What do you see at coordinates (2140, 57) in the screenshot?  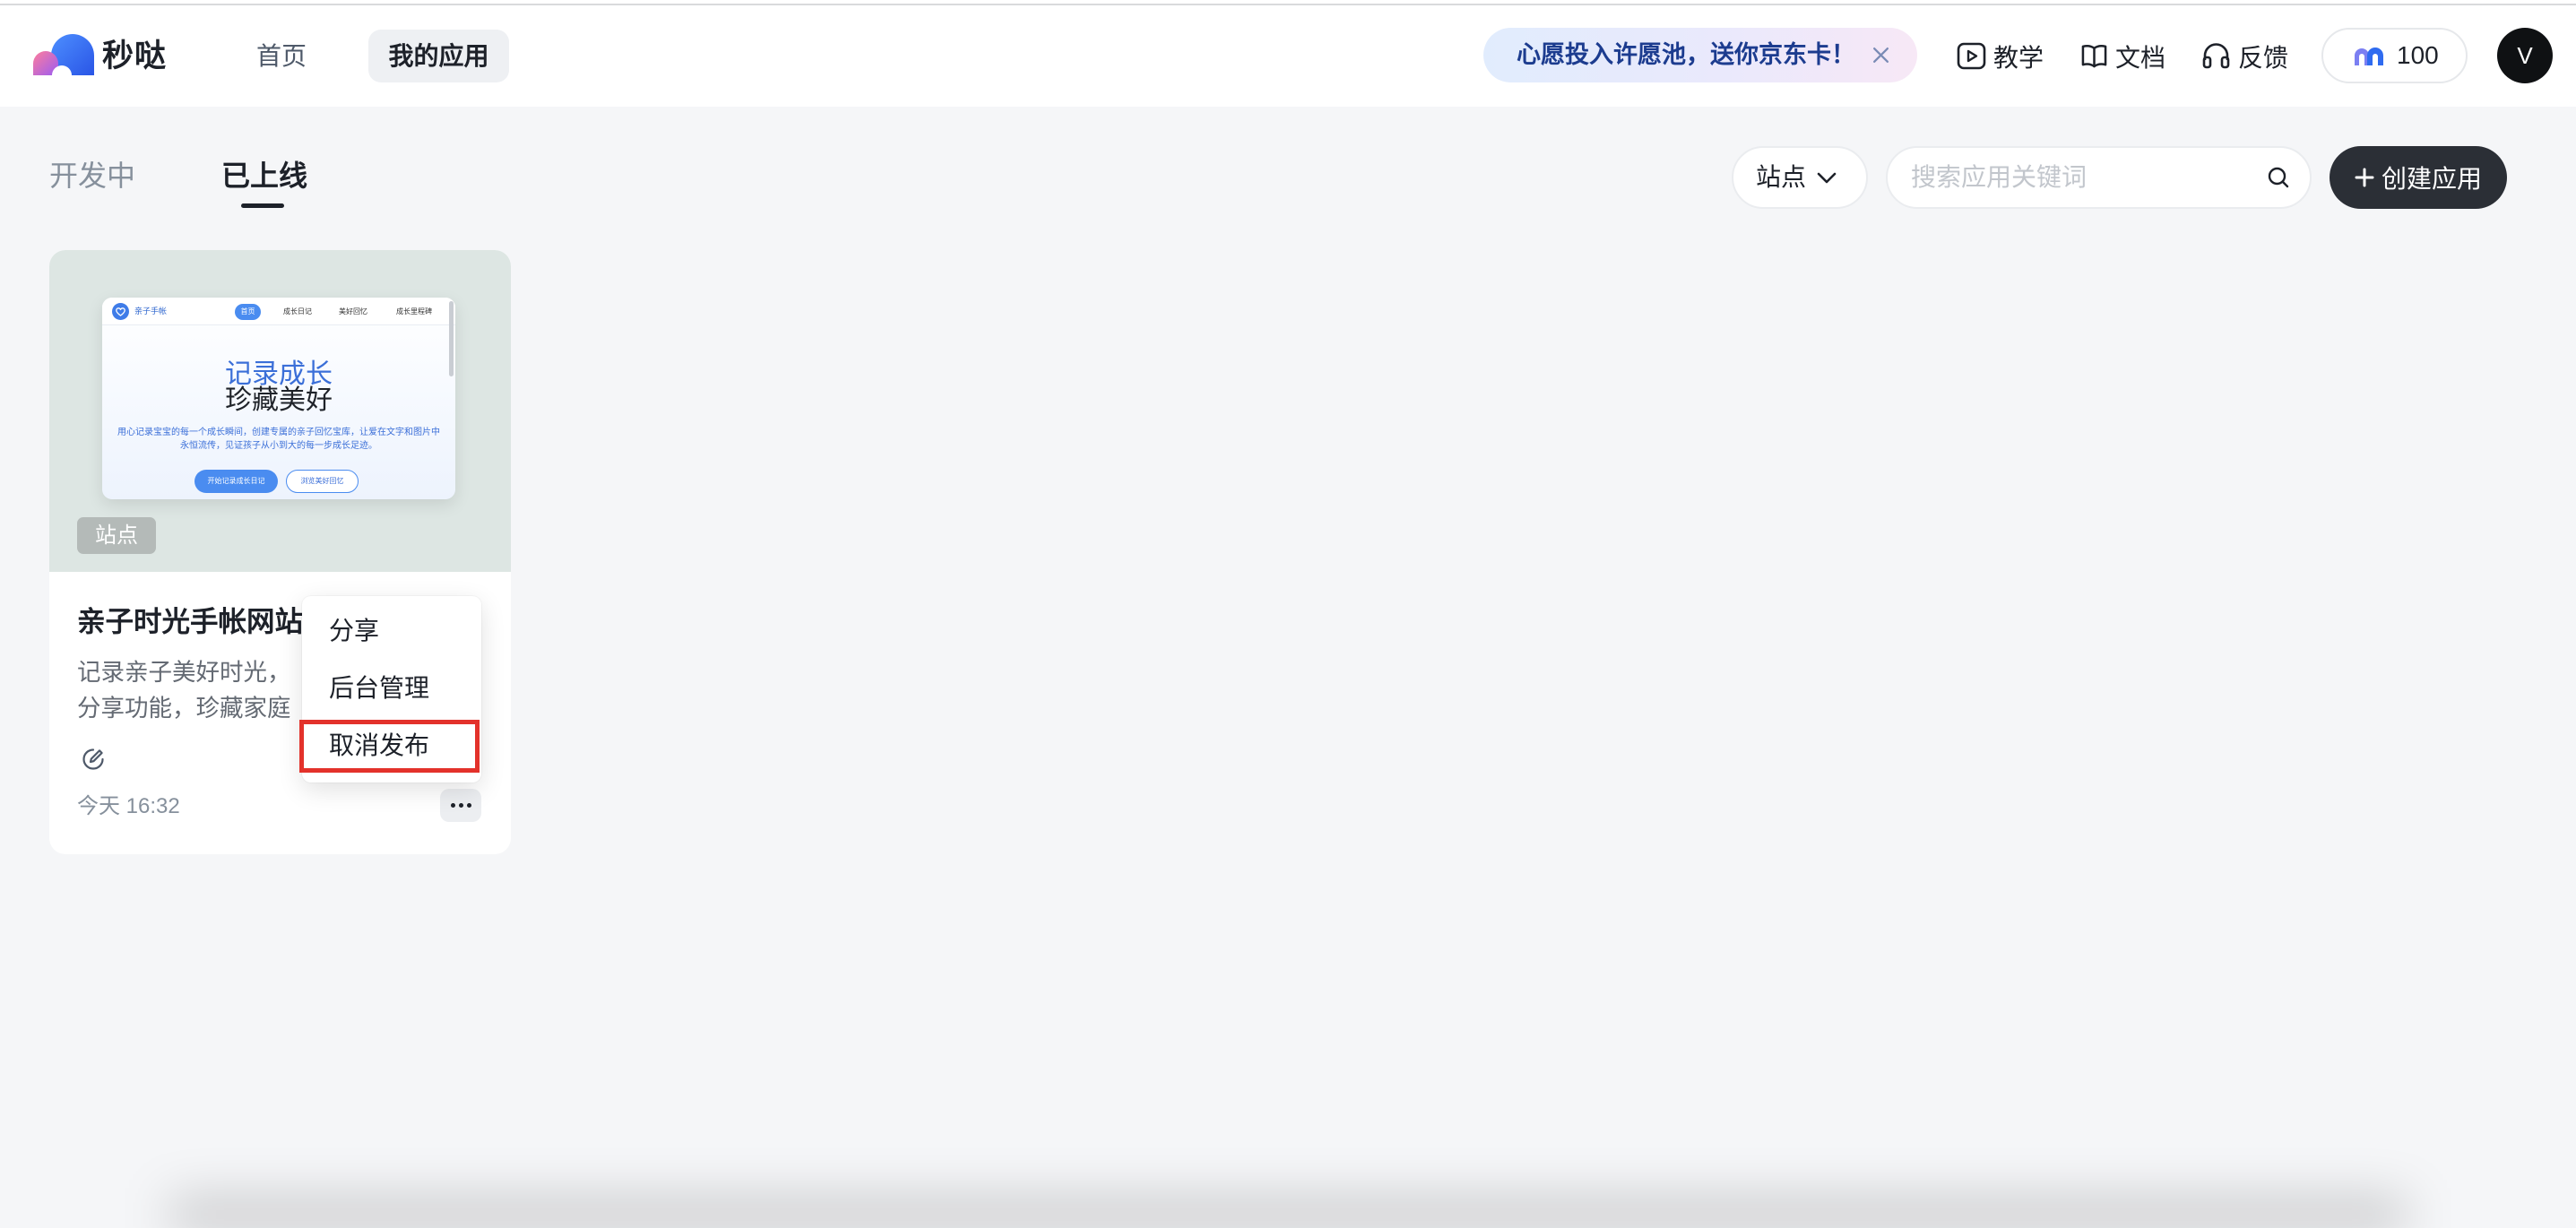 I see `header-link-label: 文档` at bounding box center [2140, 57].